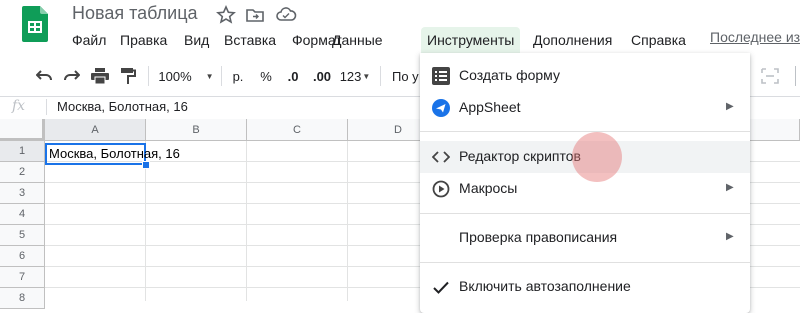 The height and width of the screenshot is (313, 800). I want to click on font-value: По у, so click(405, 76).